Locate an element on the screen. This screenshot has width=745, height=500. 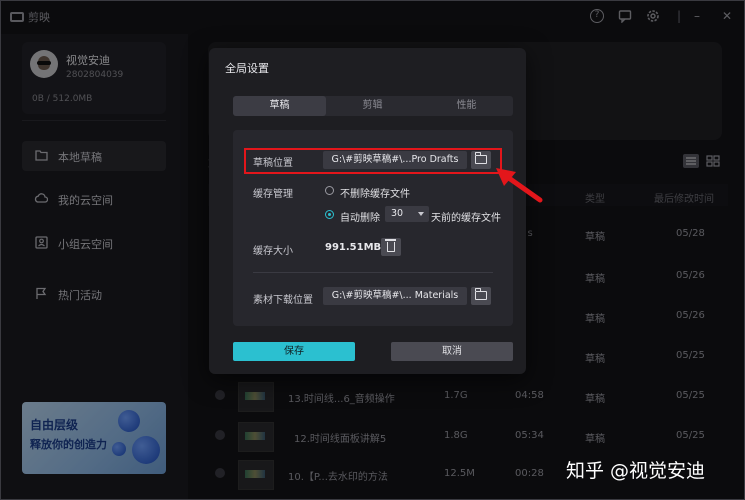
annotation-arrow-icon is located at coordinates (519, 185).